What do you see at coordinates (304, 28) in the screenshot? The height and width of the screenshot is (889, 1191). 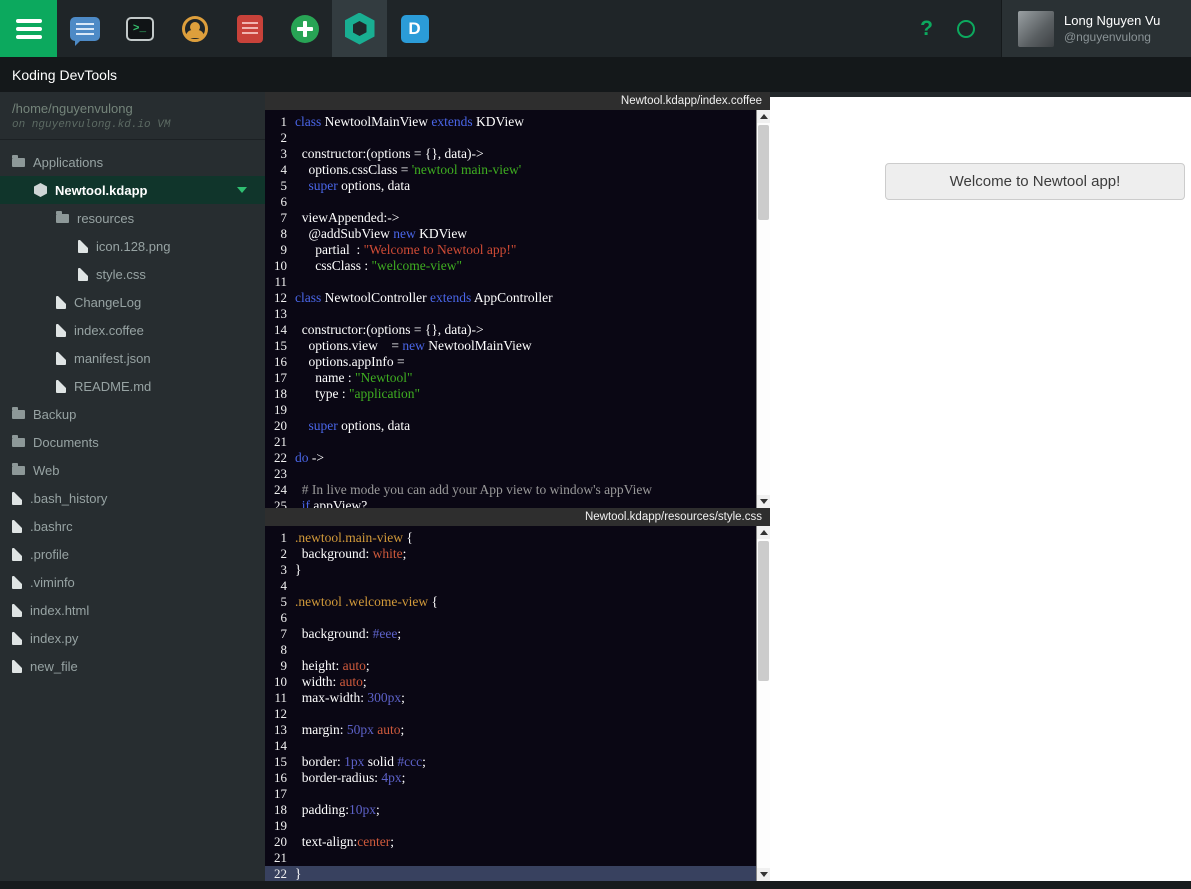 I see `dock-apps-plus-button` at bounding box center [304, 28].